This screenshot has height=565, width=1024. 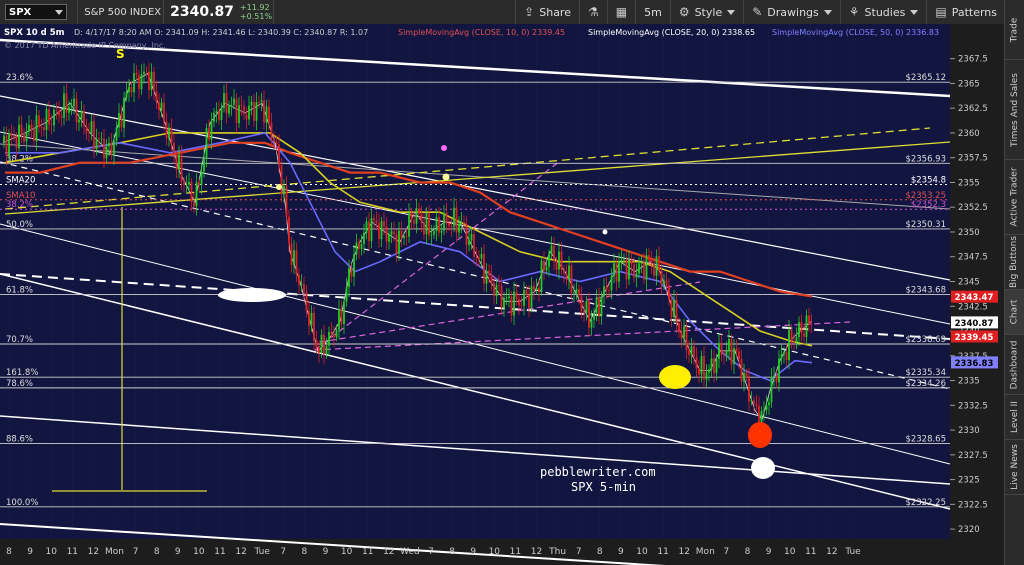 I want to click on share-button: ⇪ Share, so click(x=548, y=12).